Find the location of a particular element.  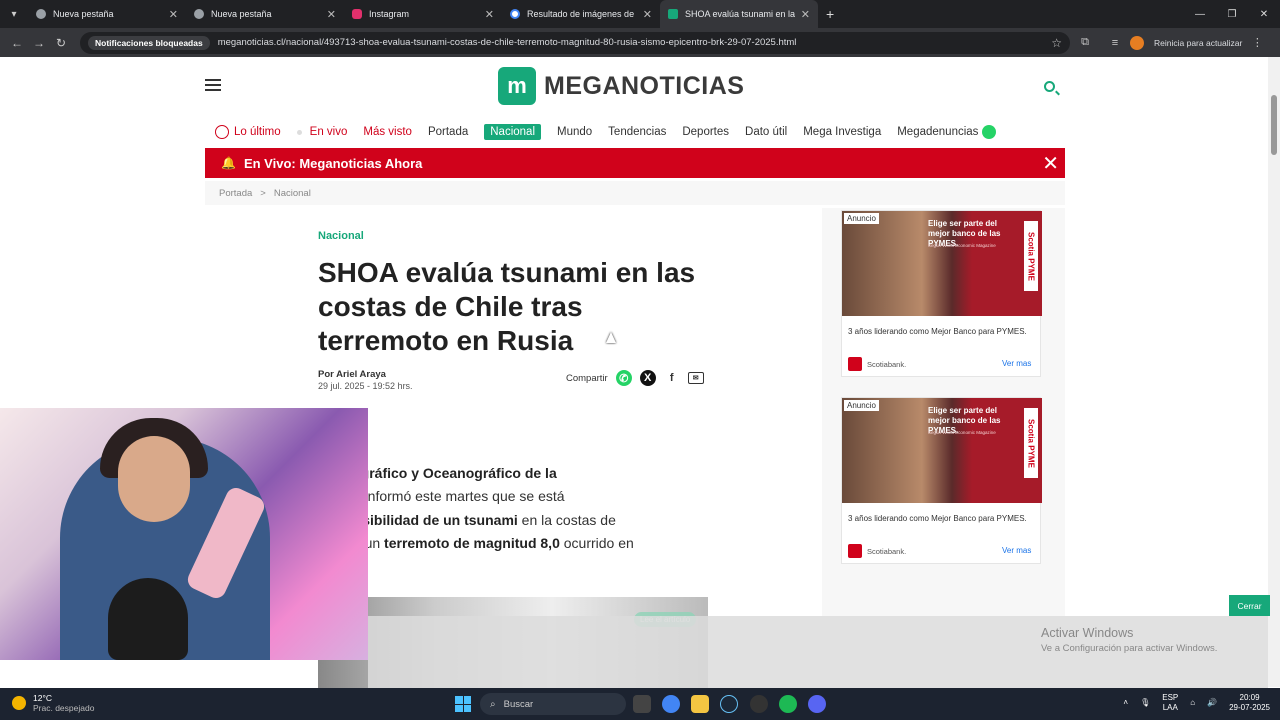

tab-nueva-pestana-1: Nueva pestaña ✕ is located at coordinates (107, 14).